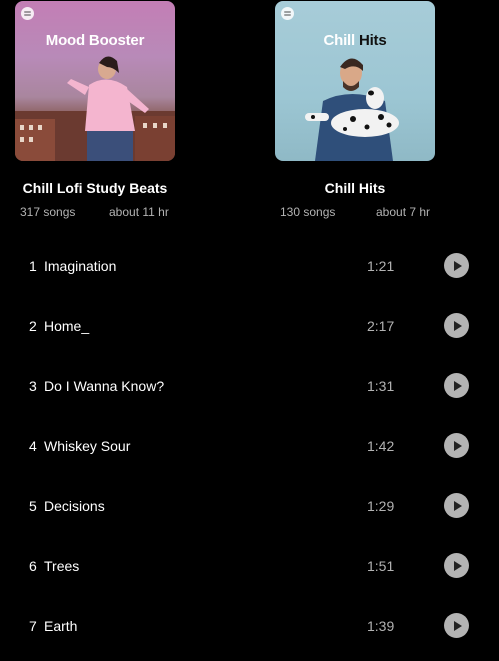 This screenshot has height=661, width=499. What do you see at coordinates (33, 566) in the screenshot?
I see `track-number: 6` at bounding box center [33, 566].